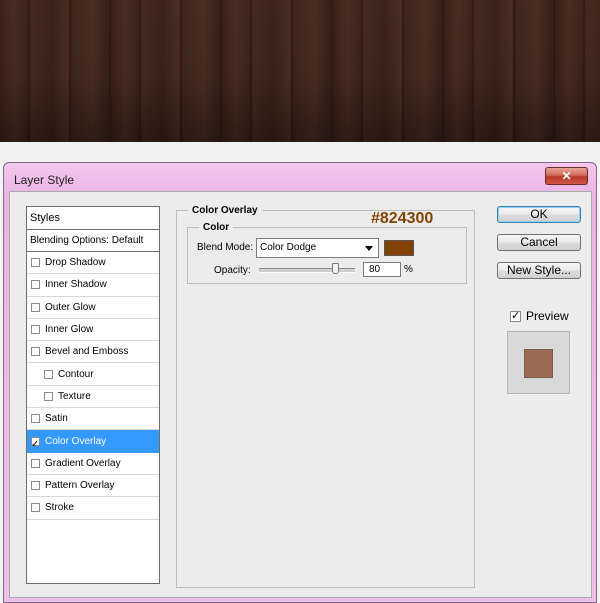 Image resolution: width=600 pixels, height=603 pixels. I want to click on style-item: Color Overlay, so click(93, 442).